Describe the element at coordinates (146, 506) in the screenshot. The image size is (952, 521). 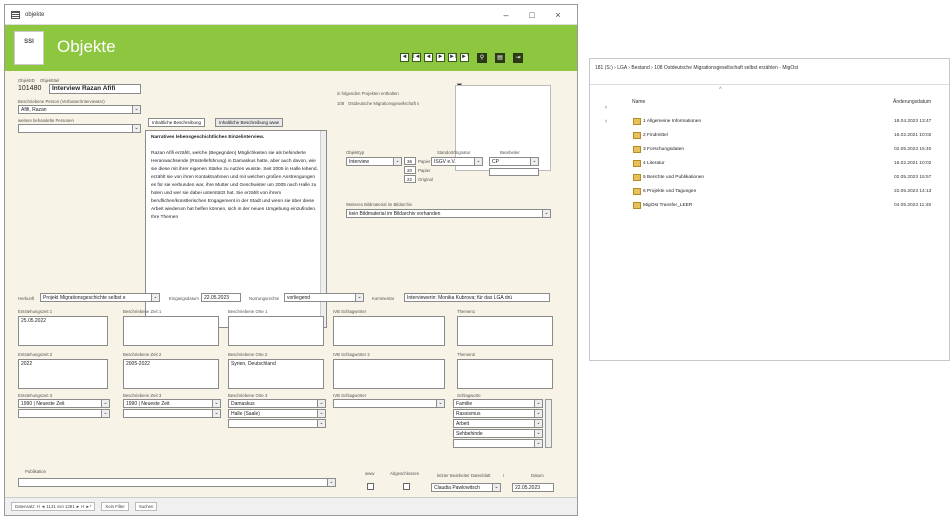
I see `search-field: Suchen` at that location.